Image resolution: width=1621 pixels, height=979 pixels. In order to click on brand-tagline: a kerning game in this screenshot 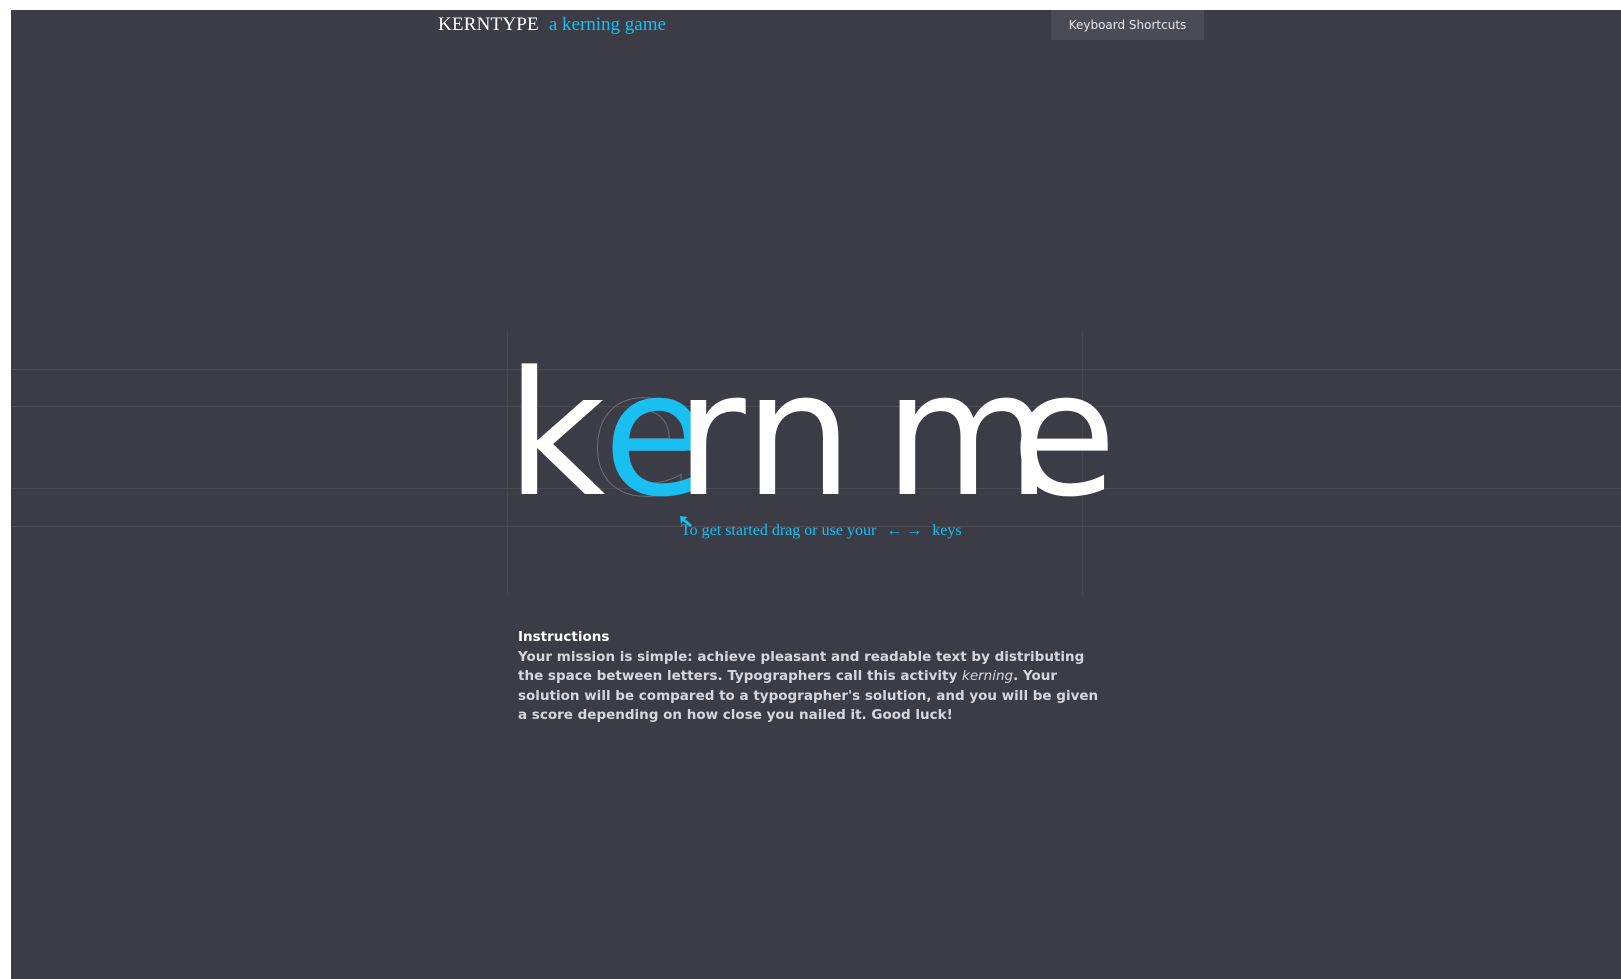, I will do `click(607, 24)`.